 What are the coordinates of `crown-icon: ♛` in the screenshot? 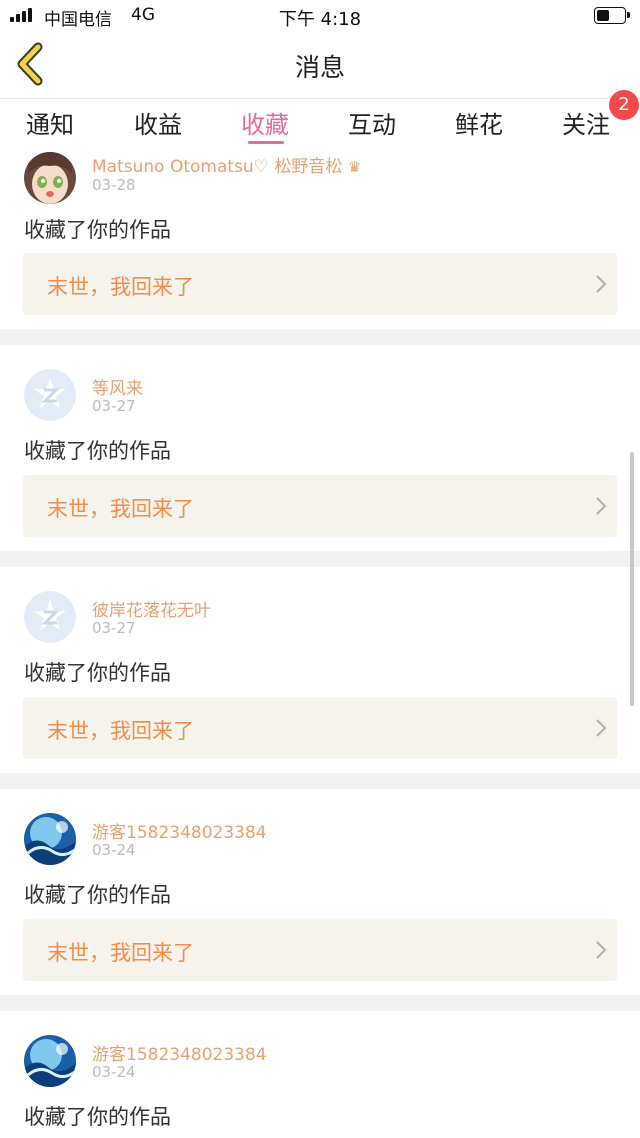 It's located at (354, 167).